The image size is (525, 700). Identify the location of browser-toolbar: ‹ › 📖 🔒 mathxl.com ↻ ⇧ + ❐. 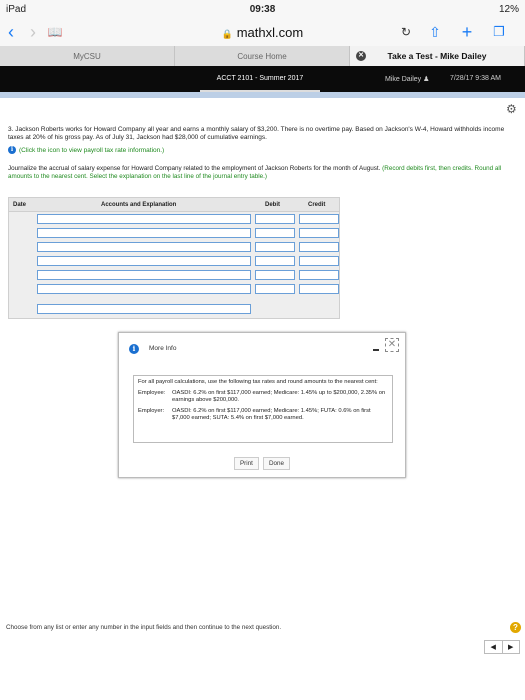
(262, 32).